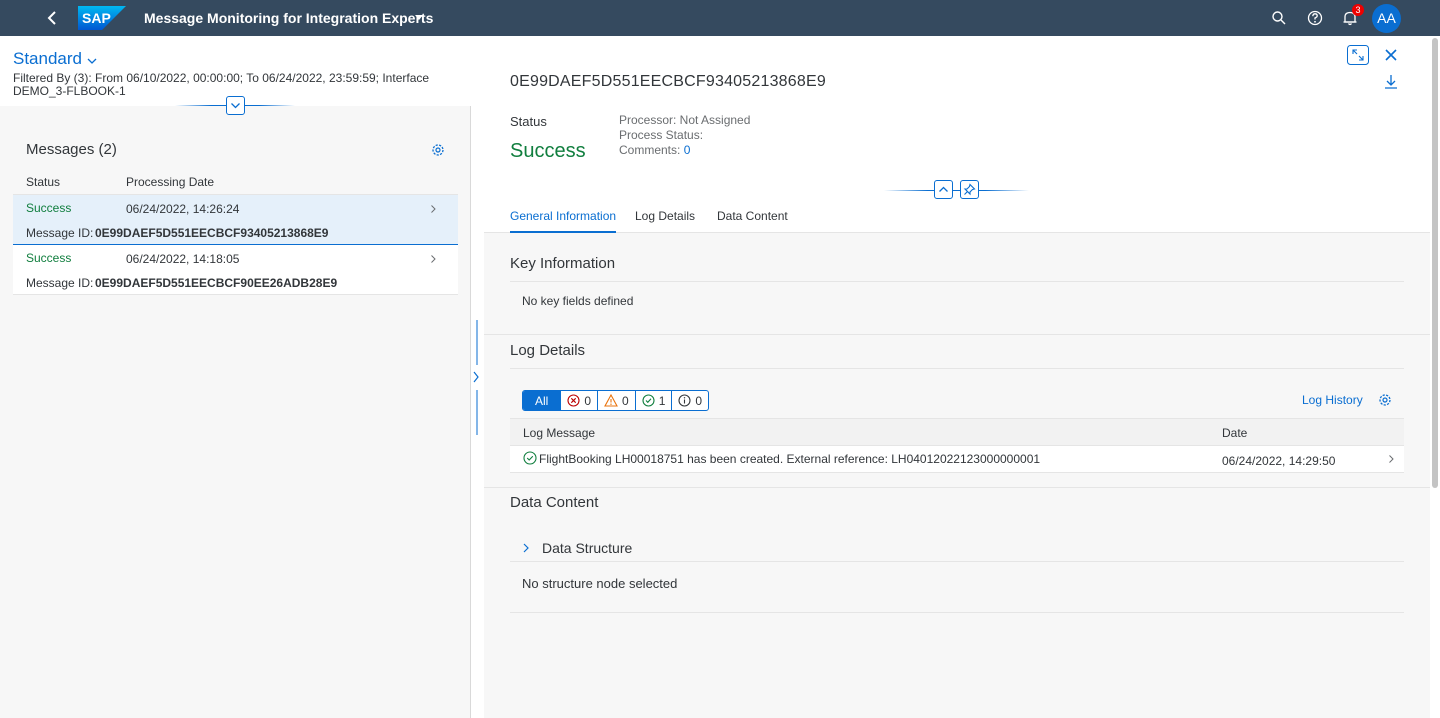  I want to click on tab-data-content: Data Content, so click(752, 220).